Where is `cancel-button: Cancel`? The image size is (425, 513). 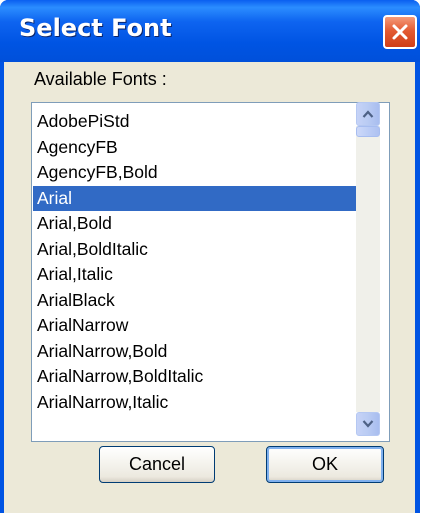
cancel-button: Cancel is located at coordinates (157, 464).